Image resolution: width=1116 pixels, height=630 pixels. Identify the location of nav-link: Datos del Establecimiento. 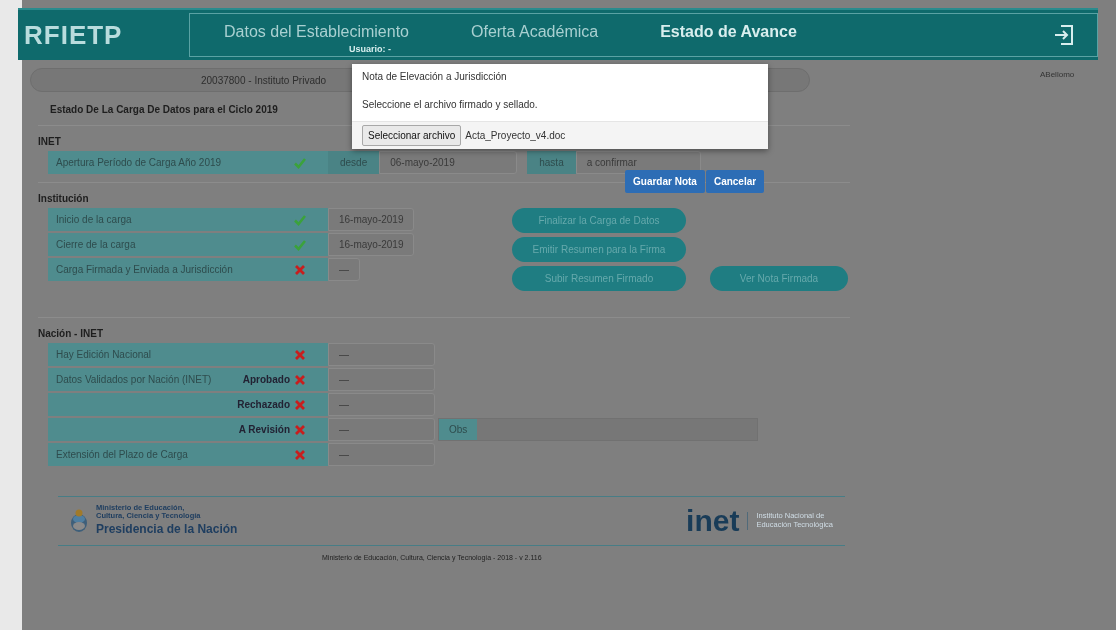
(316, 32).